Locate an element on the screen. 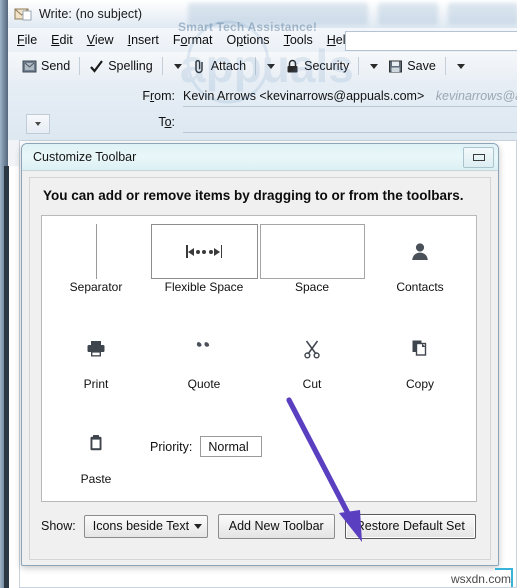 Image resolution: width=517 pixels, height=588 pixels. copy-pages-icon is located at coordinates (420, 348).